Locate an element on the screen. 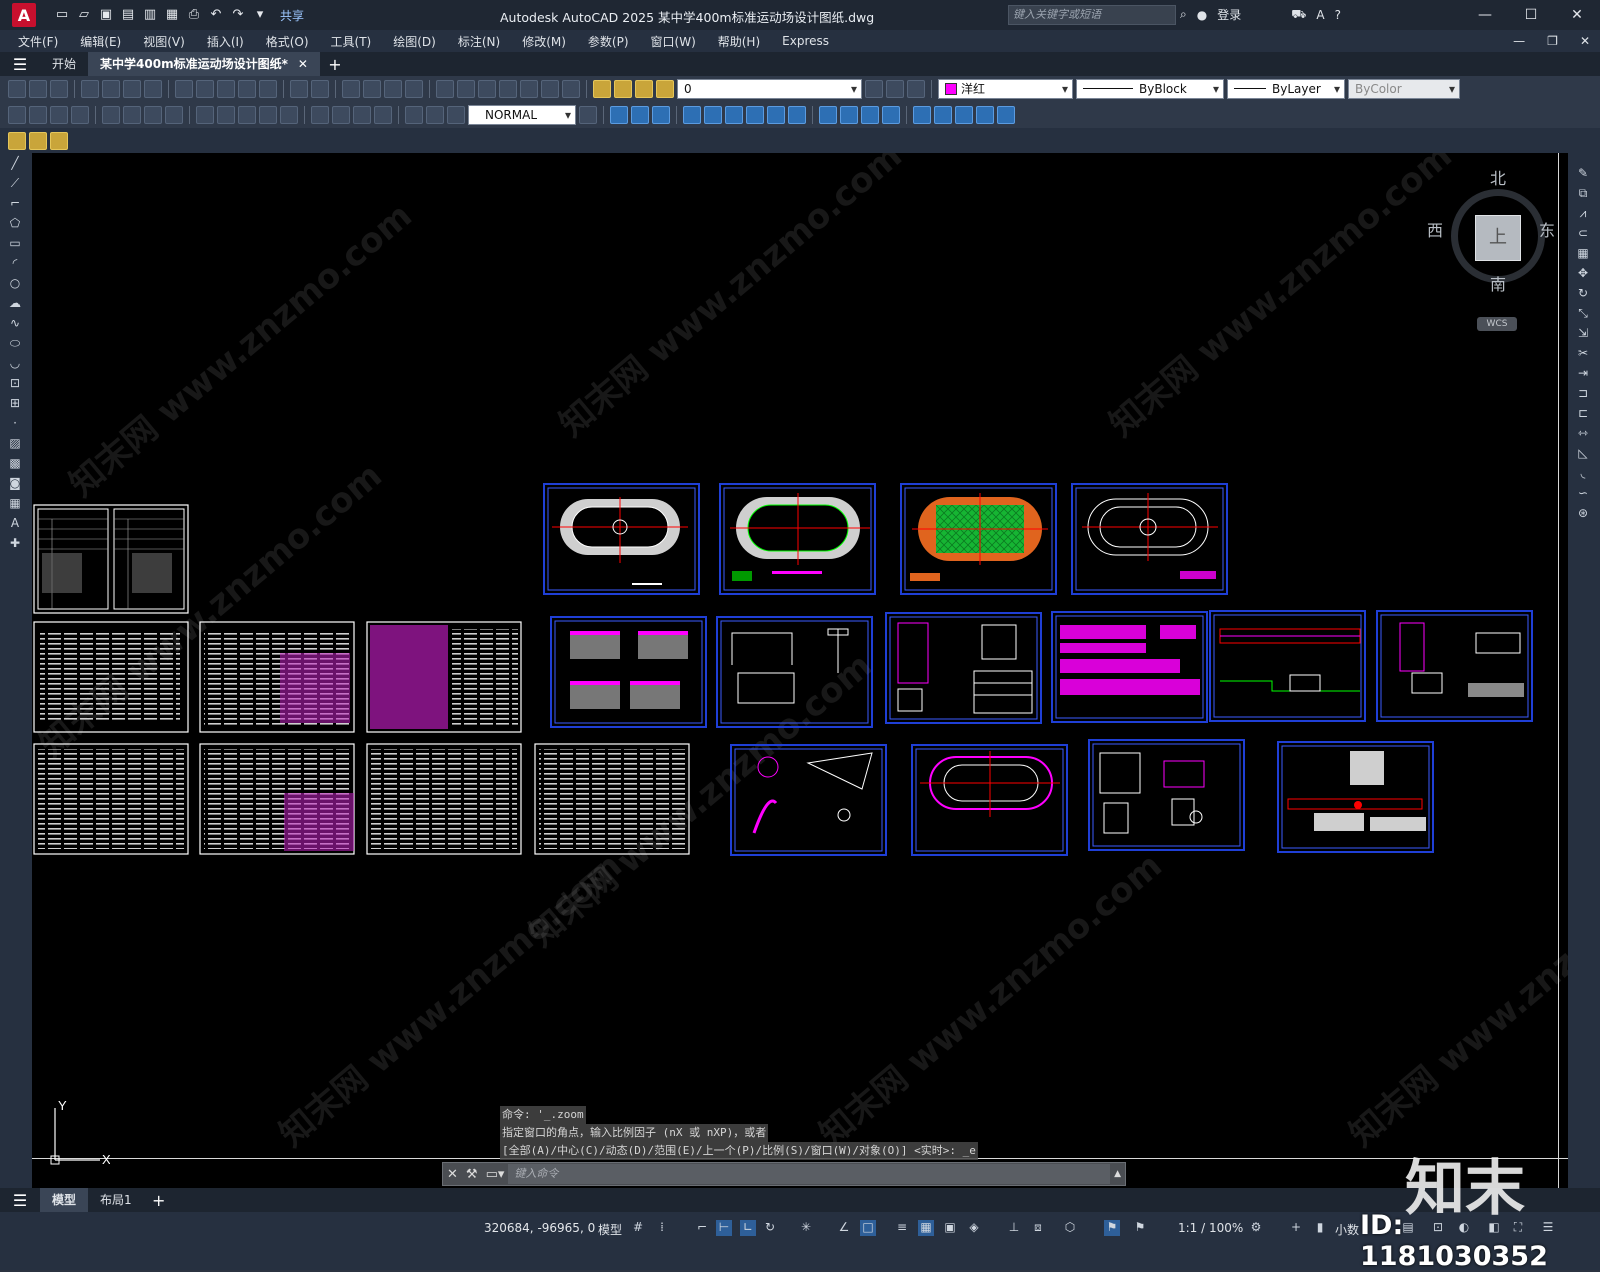 The width and height of the screenshot is (1600, 1272). menu-insert: 插入(I) is located at coordinates (225, 41).